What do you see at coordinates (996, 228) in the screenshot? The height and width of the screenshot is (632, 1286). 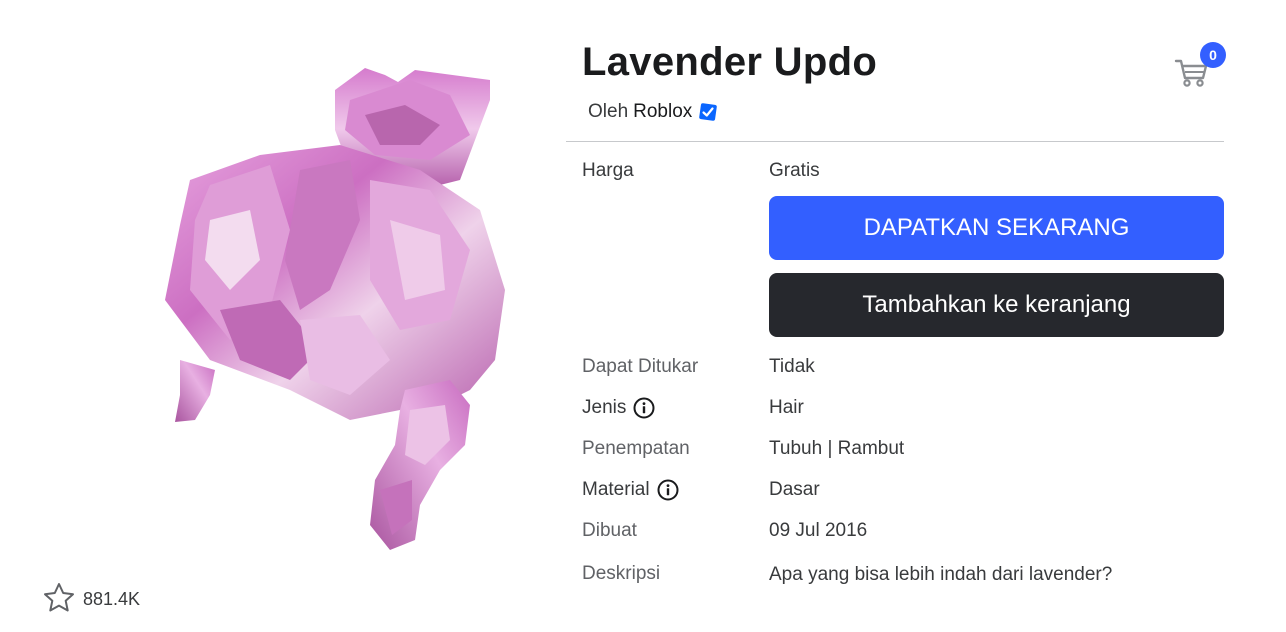 I see `buy-now-button: DAPATKAN SEKARANG` at bounding box center [996, 228].